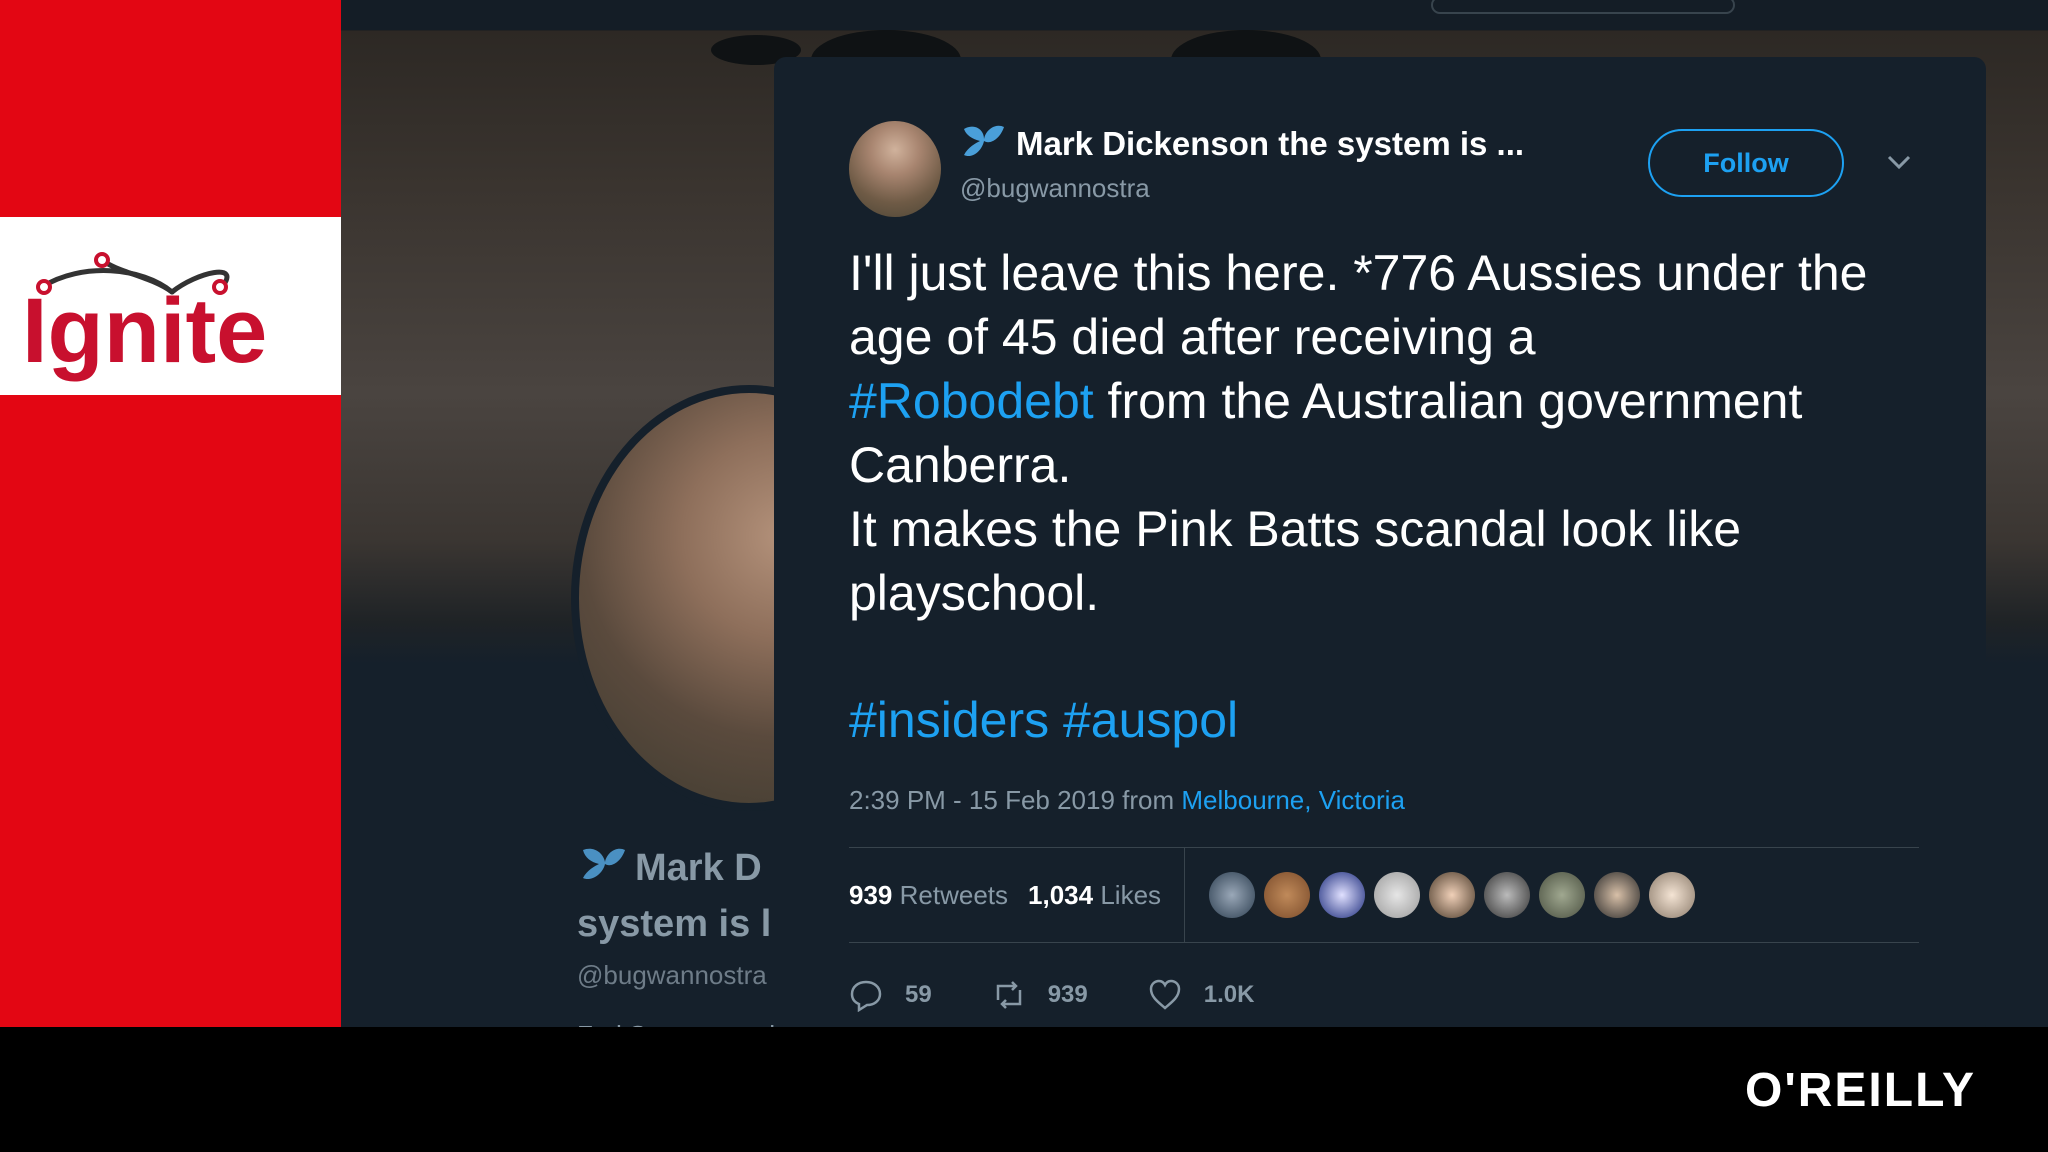 This screenshot has width=2048, height=1152. Describe the element at coordinates (1015, 800) in the screenshot. I see `tweet-time: 2:39 PM - 15 Feb 2019 from` at that location.